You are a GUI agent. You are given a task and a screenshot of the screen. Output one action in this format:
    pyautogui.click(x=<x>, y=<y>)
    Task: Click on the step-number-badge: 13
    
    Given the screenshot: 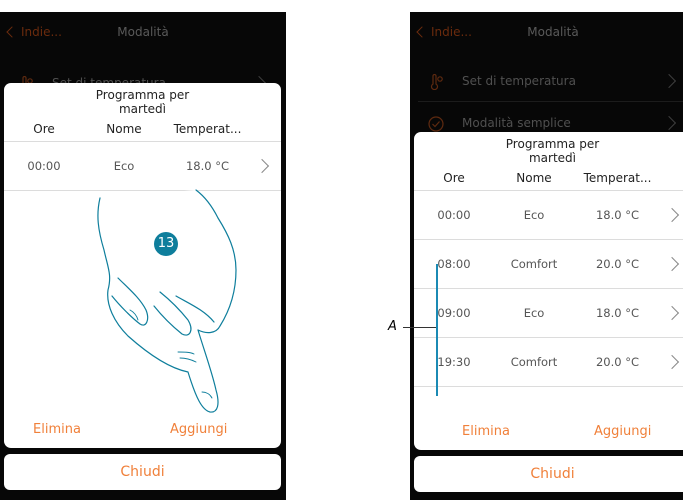 What is the action you would take?
    pyautogui.click(x=166, y=244)
    